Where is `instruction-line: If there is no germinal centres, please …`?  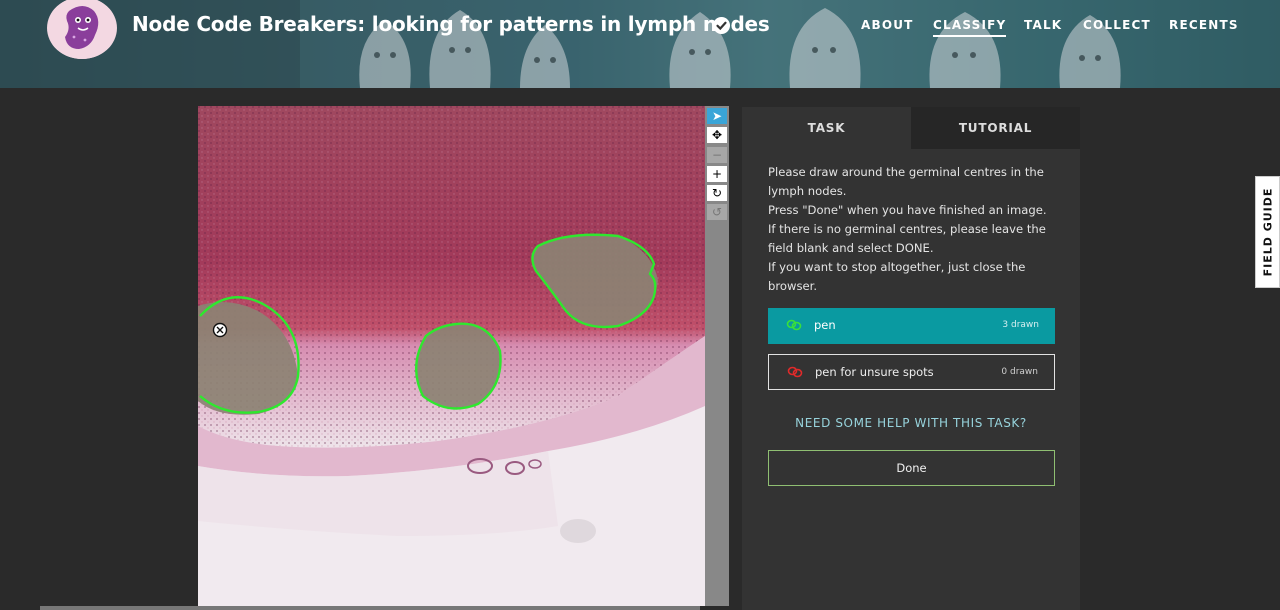 instruction-line: If there is no germinal centres, please … is located at coordinates (907, 238).